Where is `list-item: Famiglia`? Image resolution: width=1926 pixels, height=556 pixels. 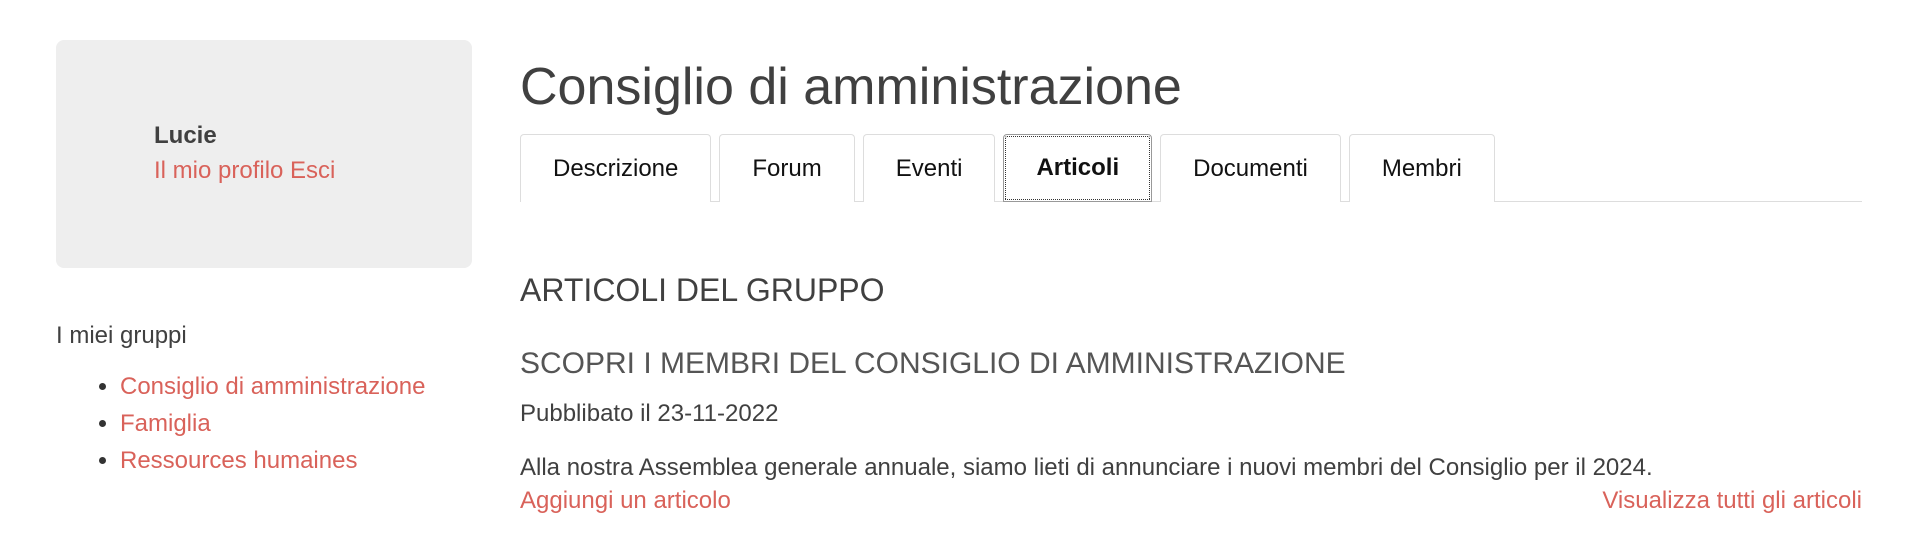
list-item: Famiglia is located at coordinates (296, 423).